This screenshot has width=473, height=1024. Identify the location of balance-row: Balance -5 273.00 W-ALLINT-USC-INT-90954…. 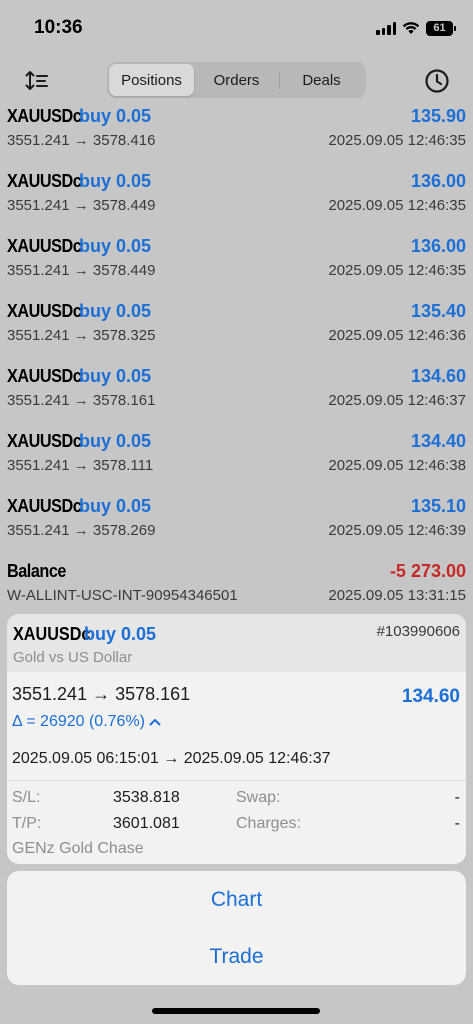
(236, 585).